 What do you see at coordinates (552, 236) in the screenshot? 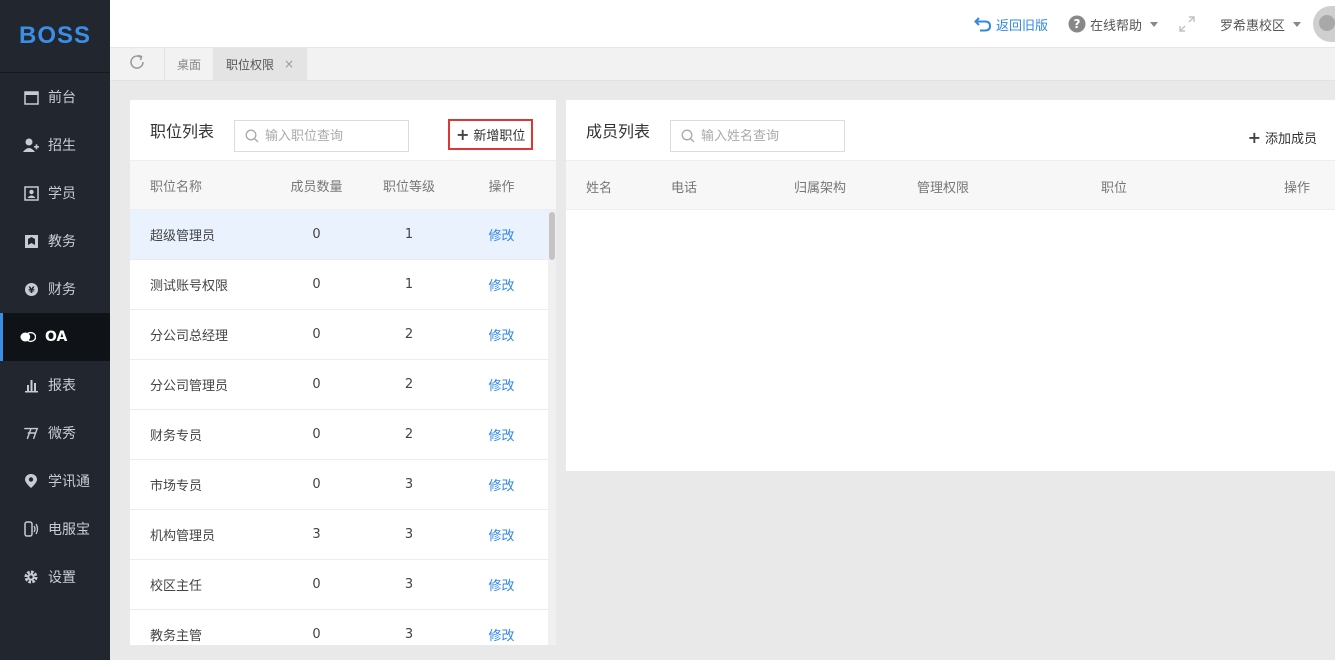
I see `scrollbar-thumb` at bounding box center [552, 236].